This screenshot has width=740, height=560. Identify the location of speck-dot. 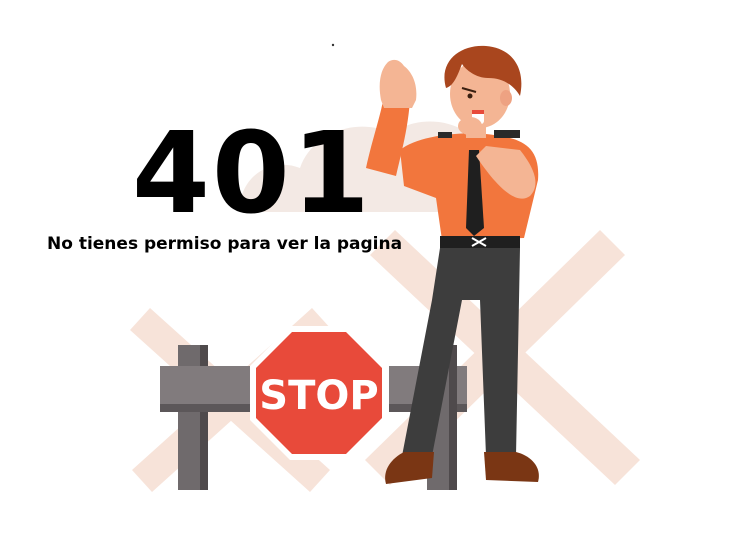
(333, 45).